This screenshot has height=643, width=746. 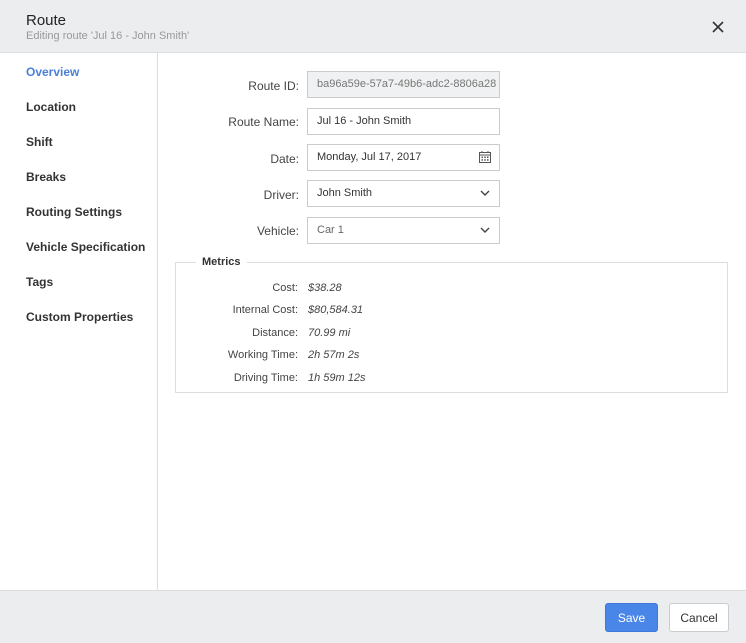 I want to click on cancel-button: Cancel, so click(x=699, y=617).